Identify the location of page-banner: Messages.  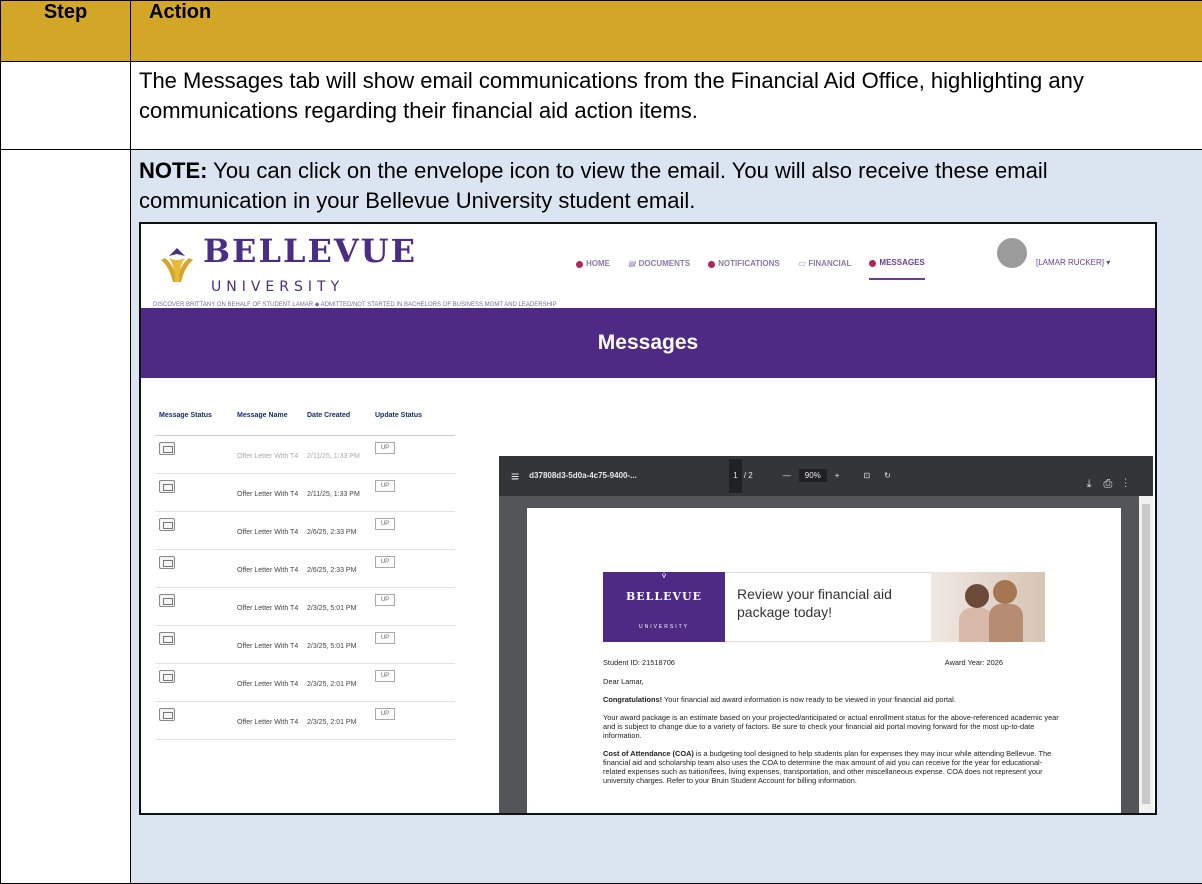
(648, 343).